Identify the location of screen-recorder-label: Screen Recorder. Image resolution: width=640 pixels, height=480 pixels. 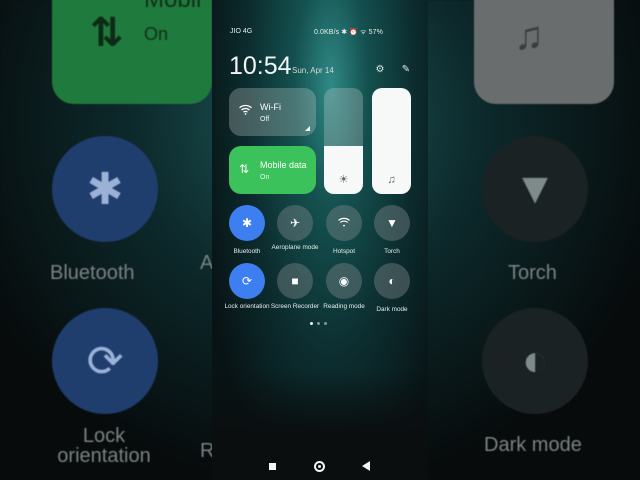
(295, 306).